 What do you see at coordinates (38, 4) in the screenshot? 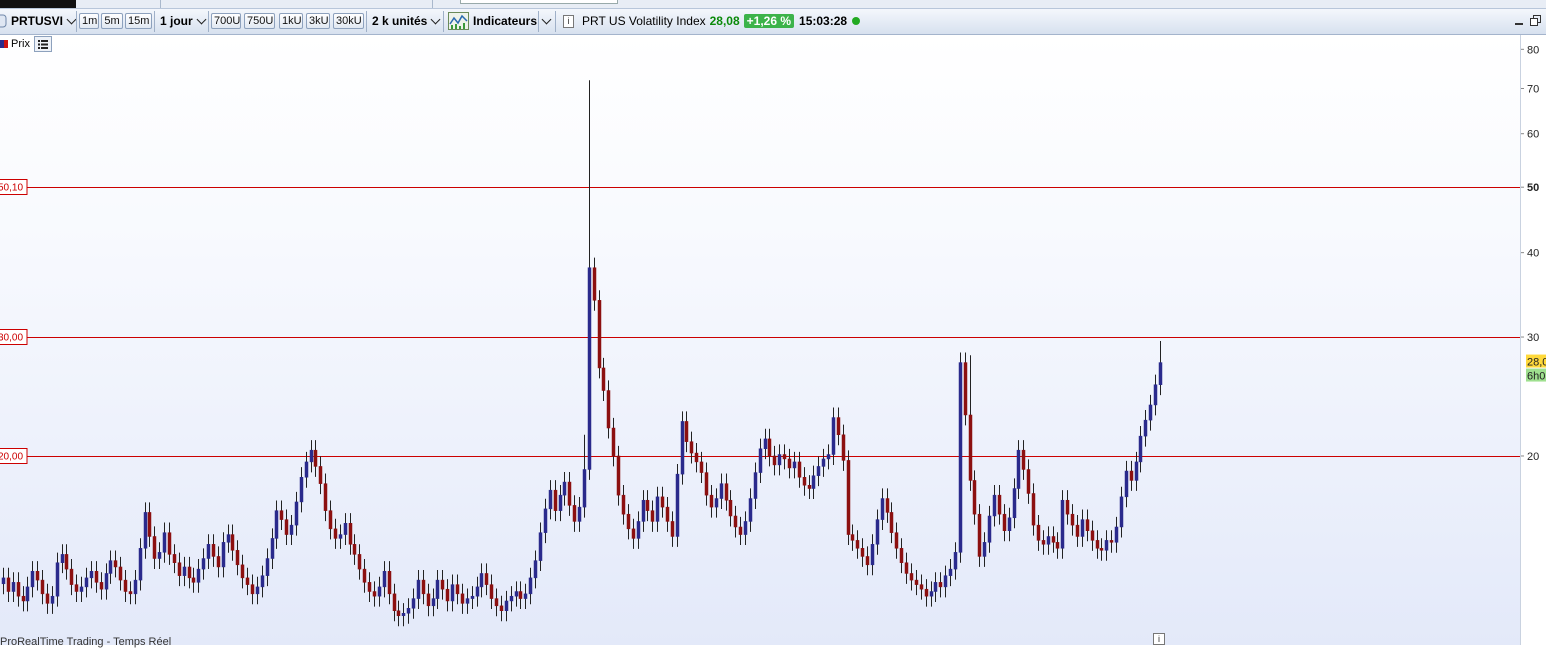
I see `window-corner` at bounding box center [38, 4].